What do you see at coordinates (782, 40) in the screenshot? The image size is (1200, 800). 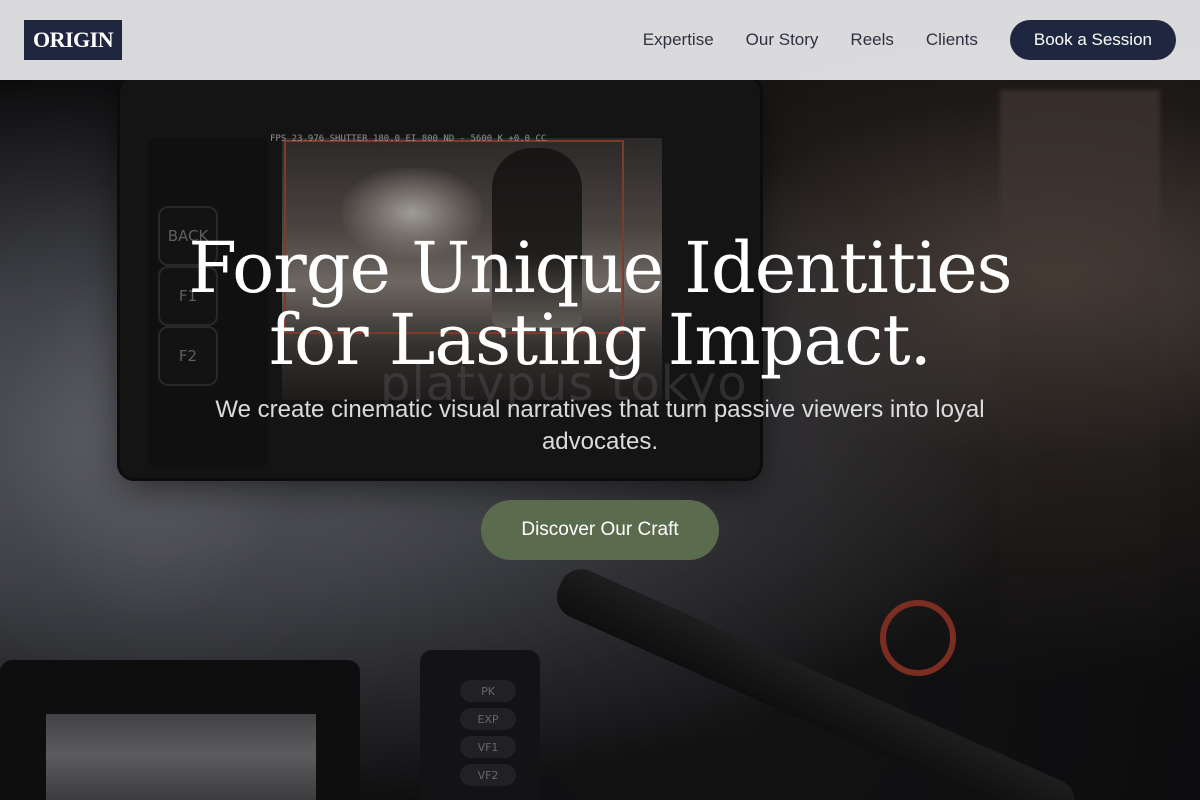 I see `nav-link-our-story: Our Story` at bounding box center [782, 40].